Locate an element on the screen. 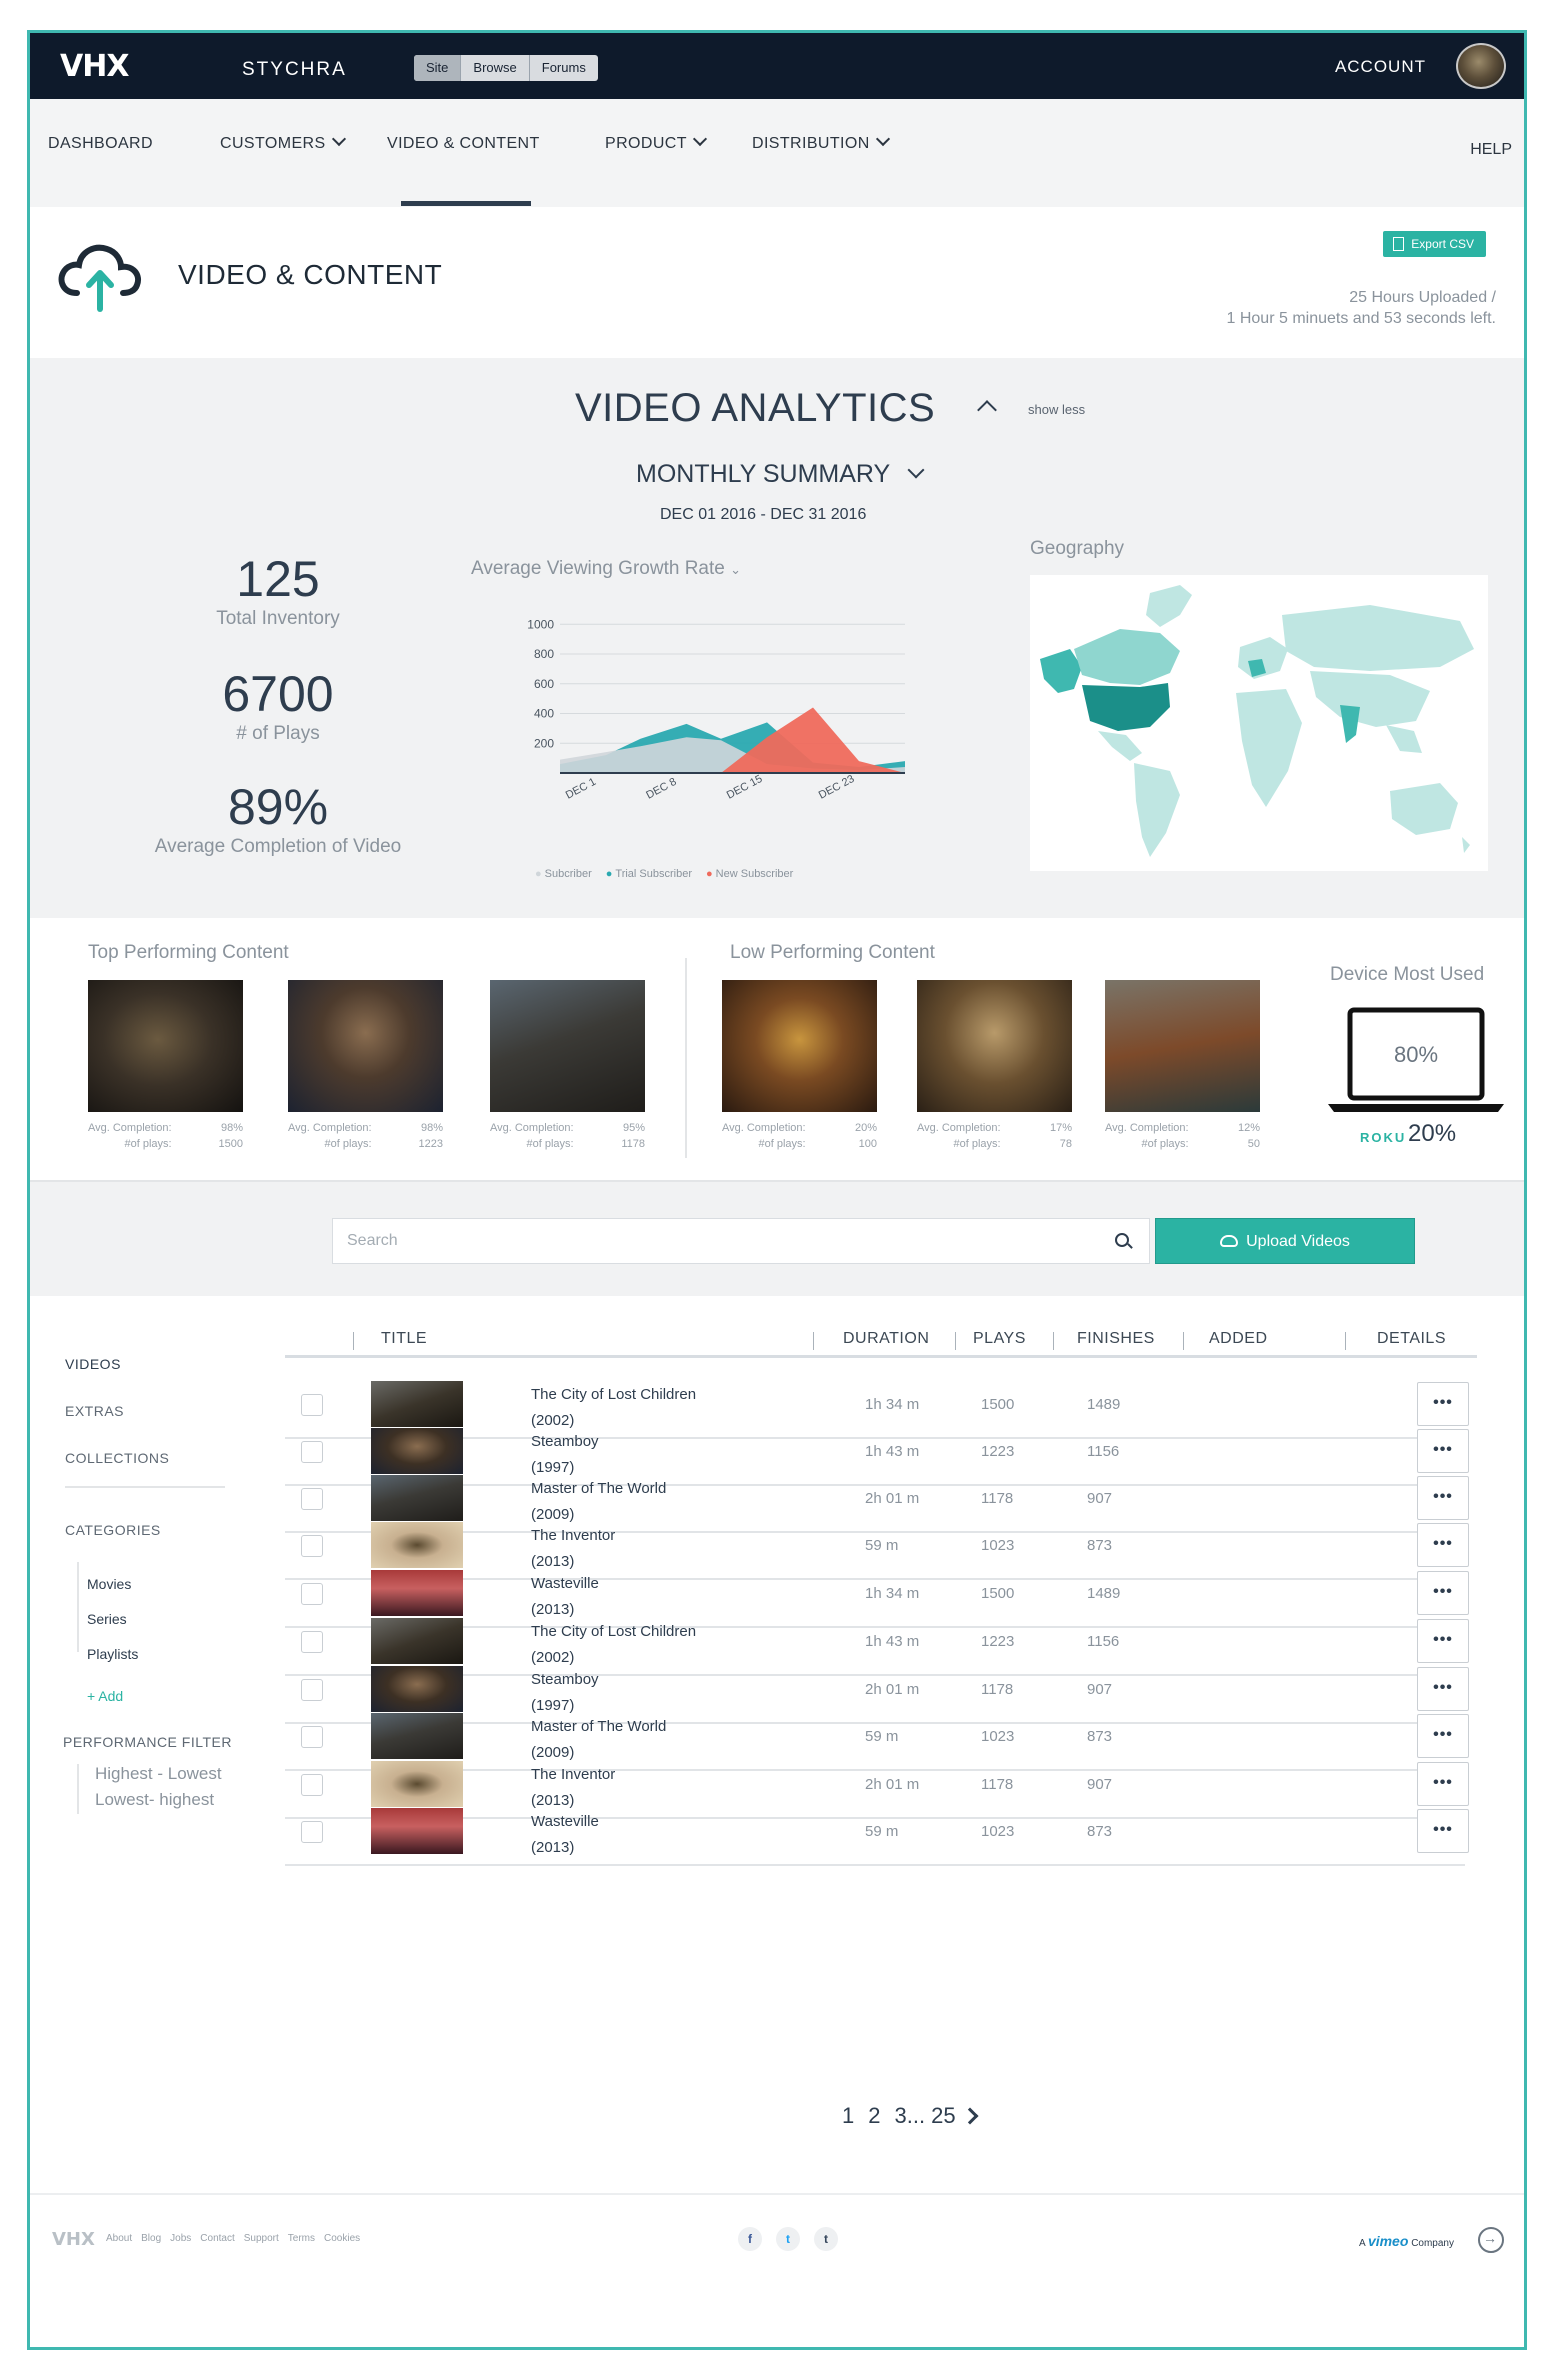  y-tick-label: 800 is located at coordinates (544, 654).